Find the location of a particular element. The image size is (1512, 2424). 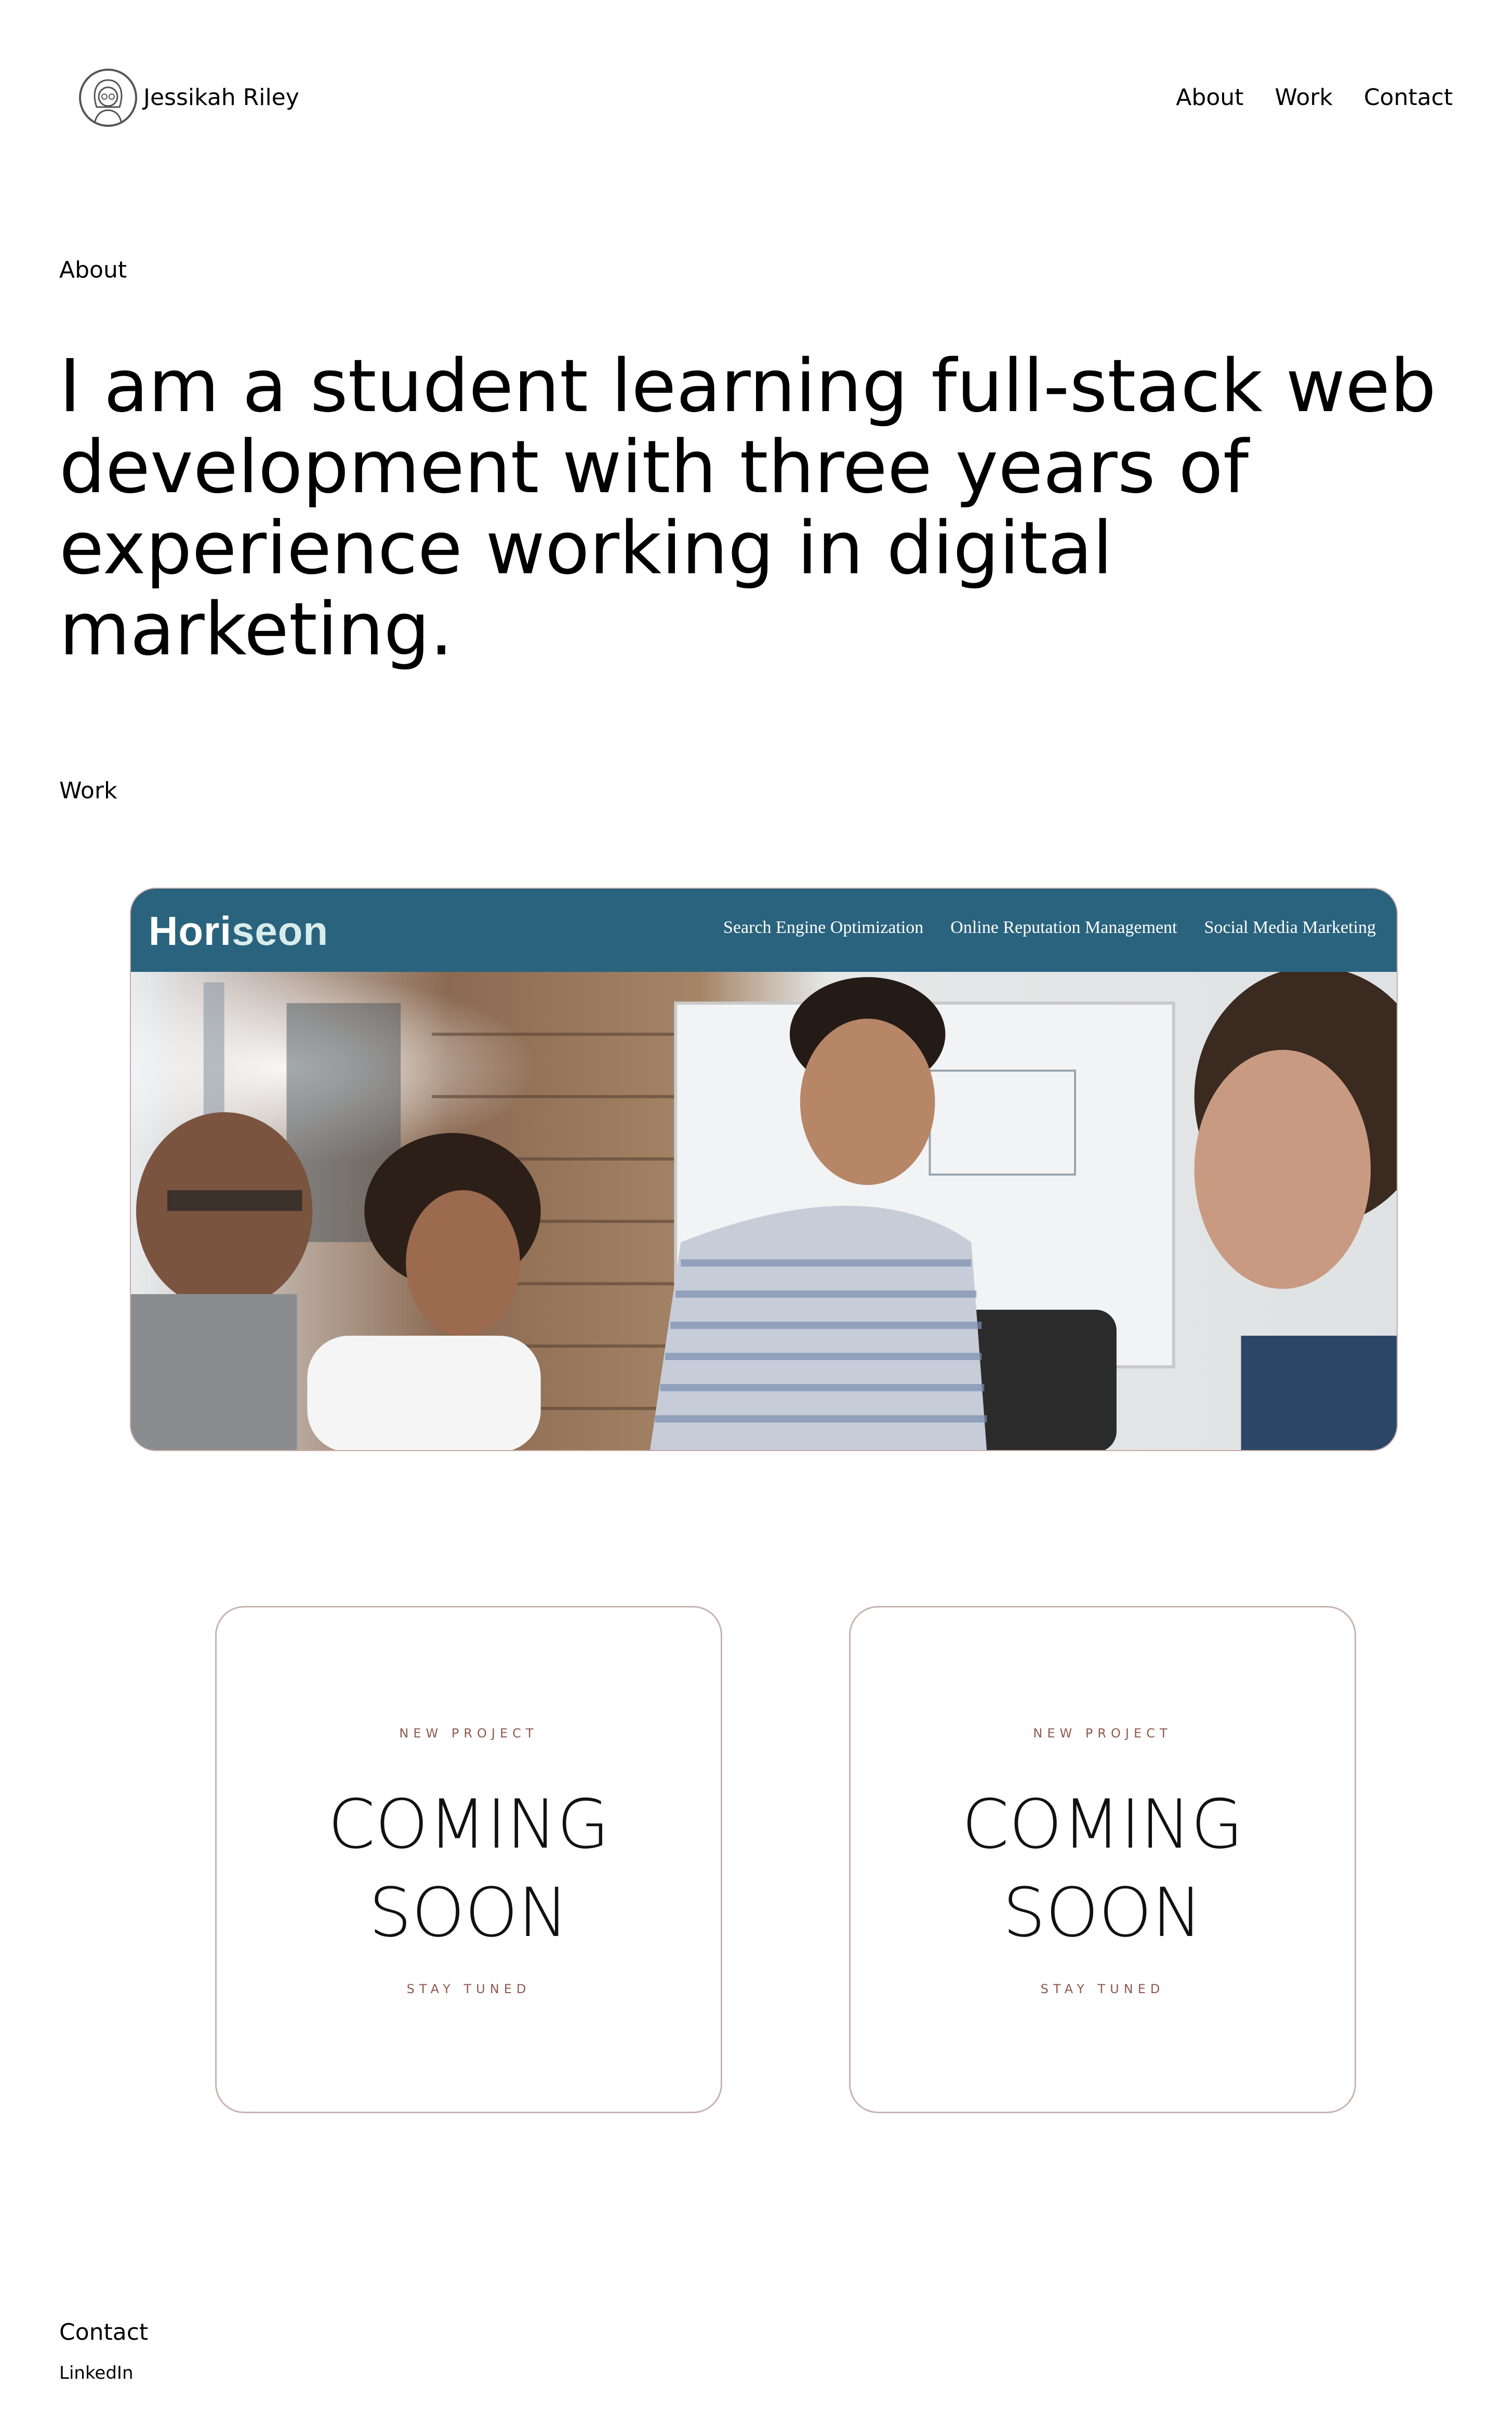

nav-about-link: About is located at coordinates (1210, 97).